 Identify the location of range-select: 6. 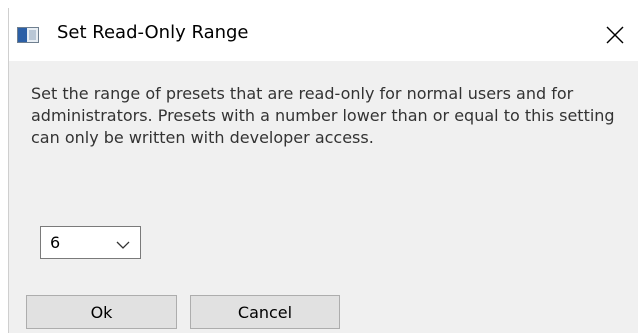
(90, 242).